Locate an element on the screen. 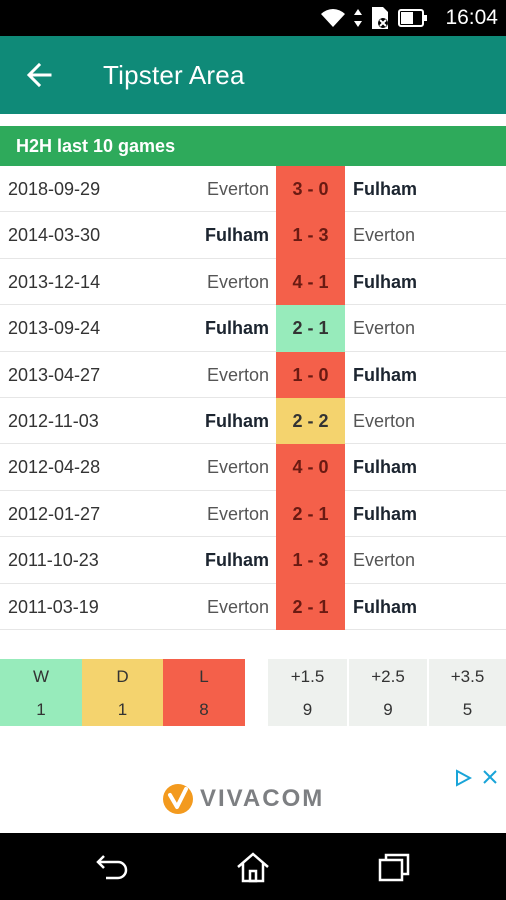  summary-over-1-5: +1.5 9 is located at coordinates (306, 692).